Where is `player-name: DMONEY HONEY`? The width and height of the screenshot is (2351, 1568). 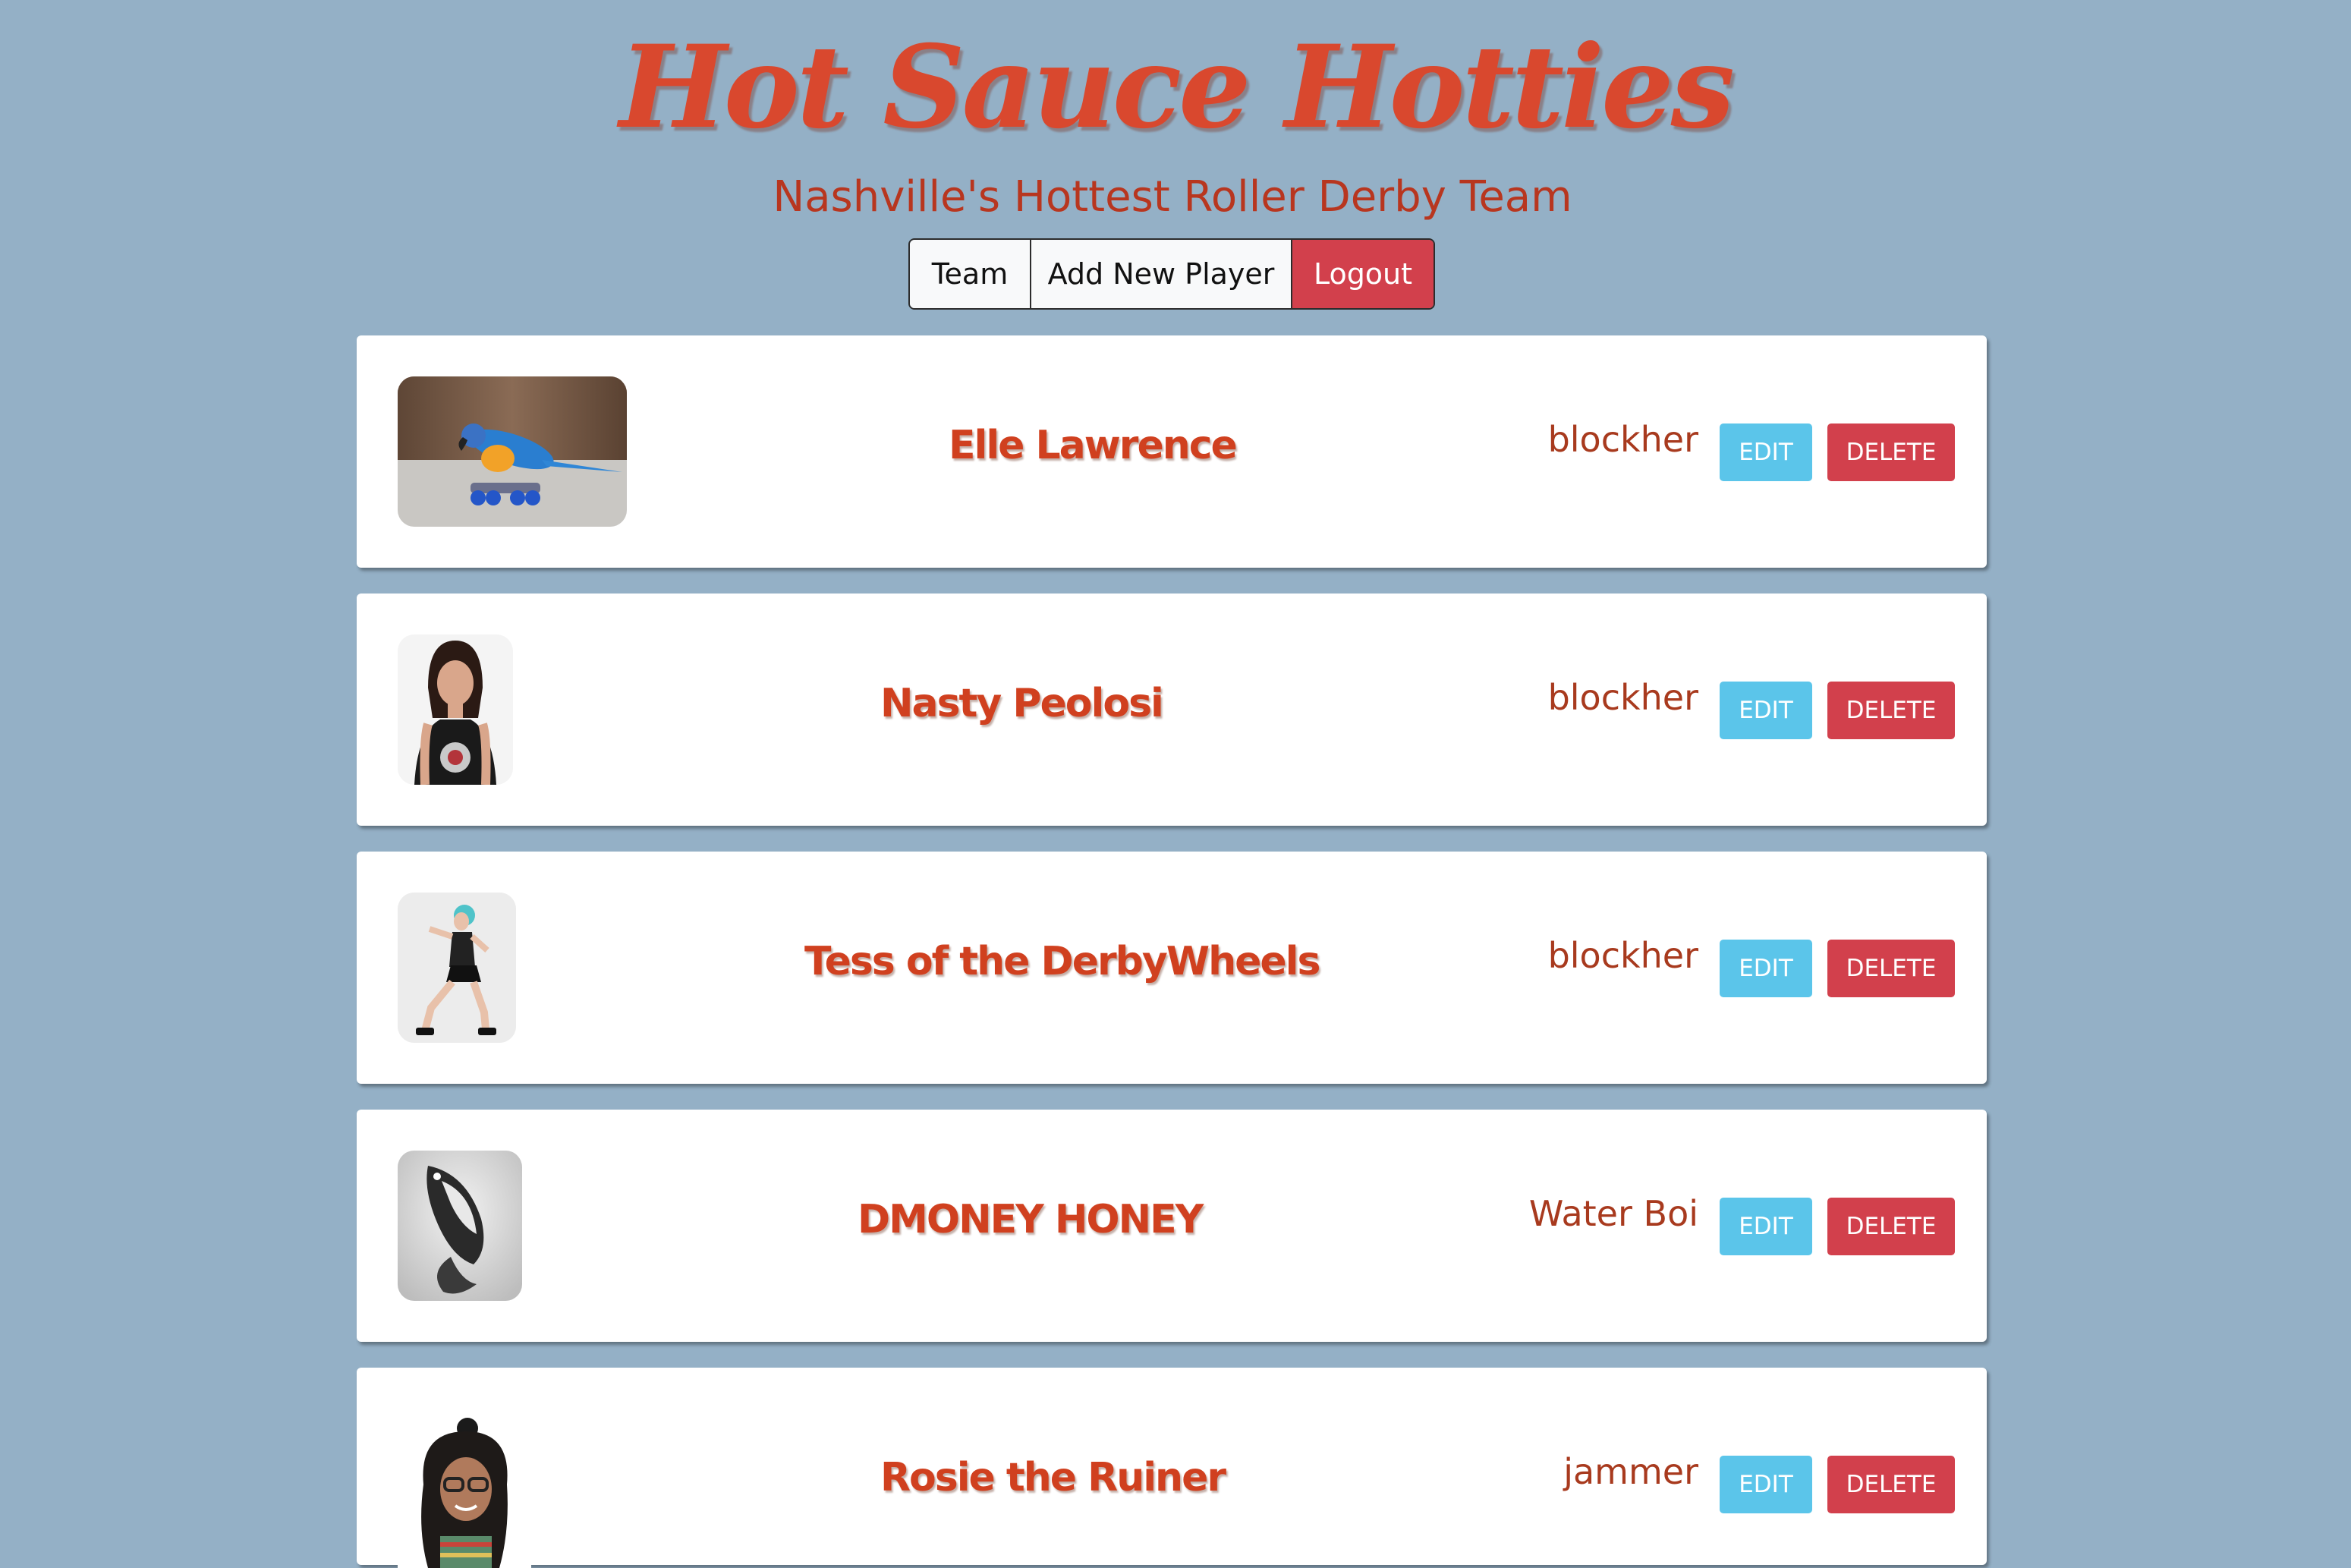
player-name: DMONEY HONEY is located at coordinates (1031, 1219).